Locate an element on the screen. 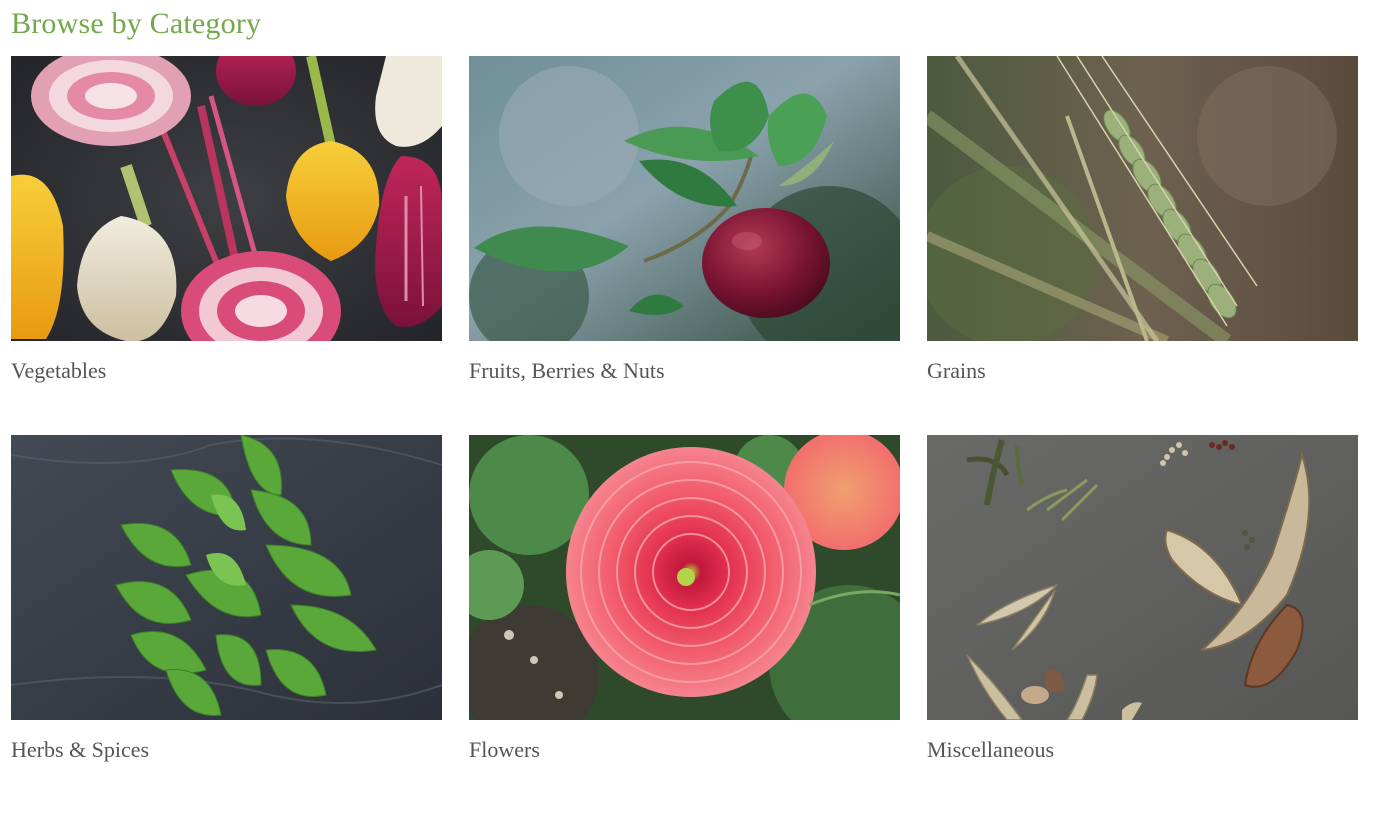 Image resolution: width=1392 pixels, height=814 pixels. category-label-flowers: Flowers is located at coordinates (684, 750).